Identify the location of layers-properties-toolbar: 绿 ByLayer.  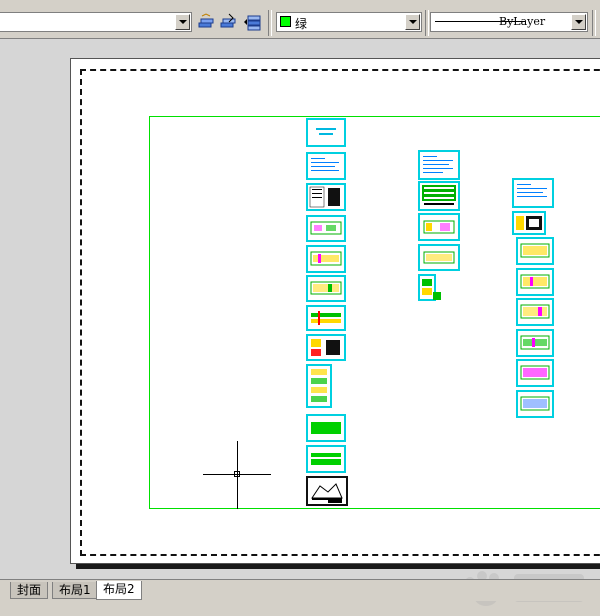
(300, 23).